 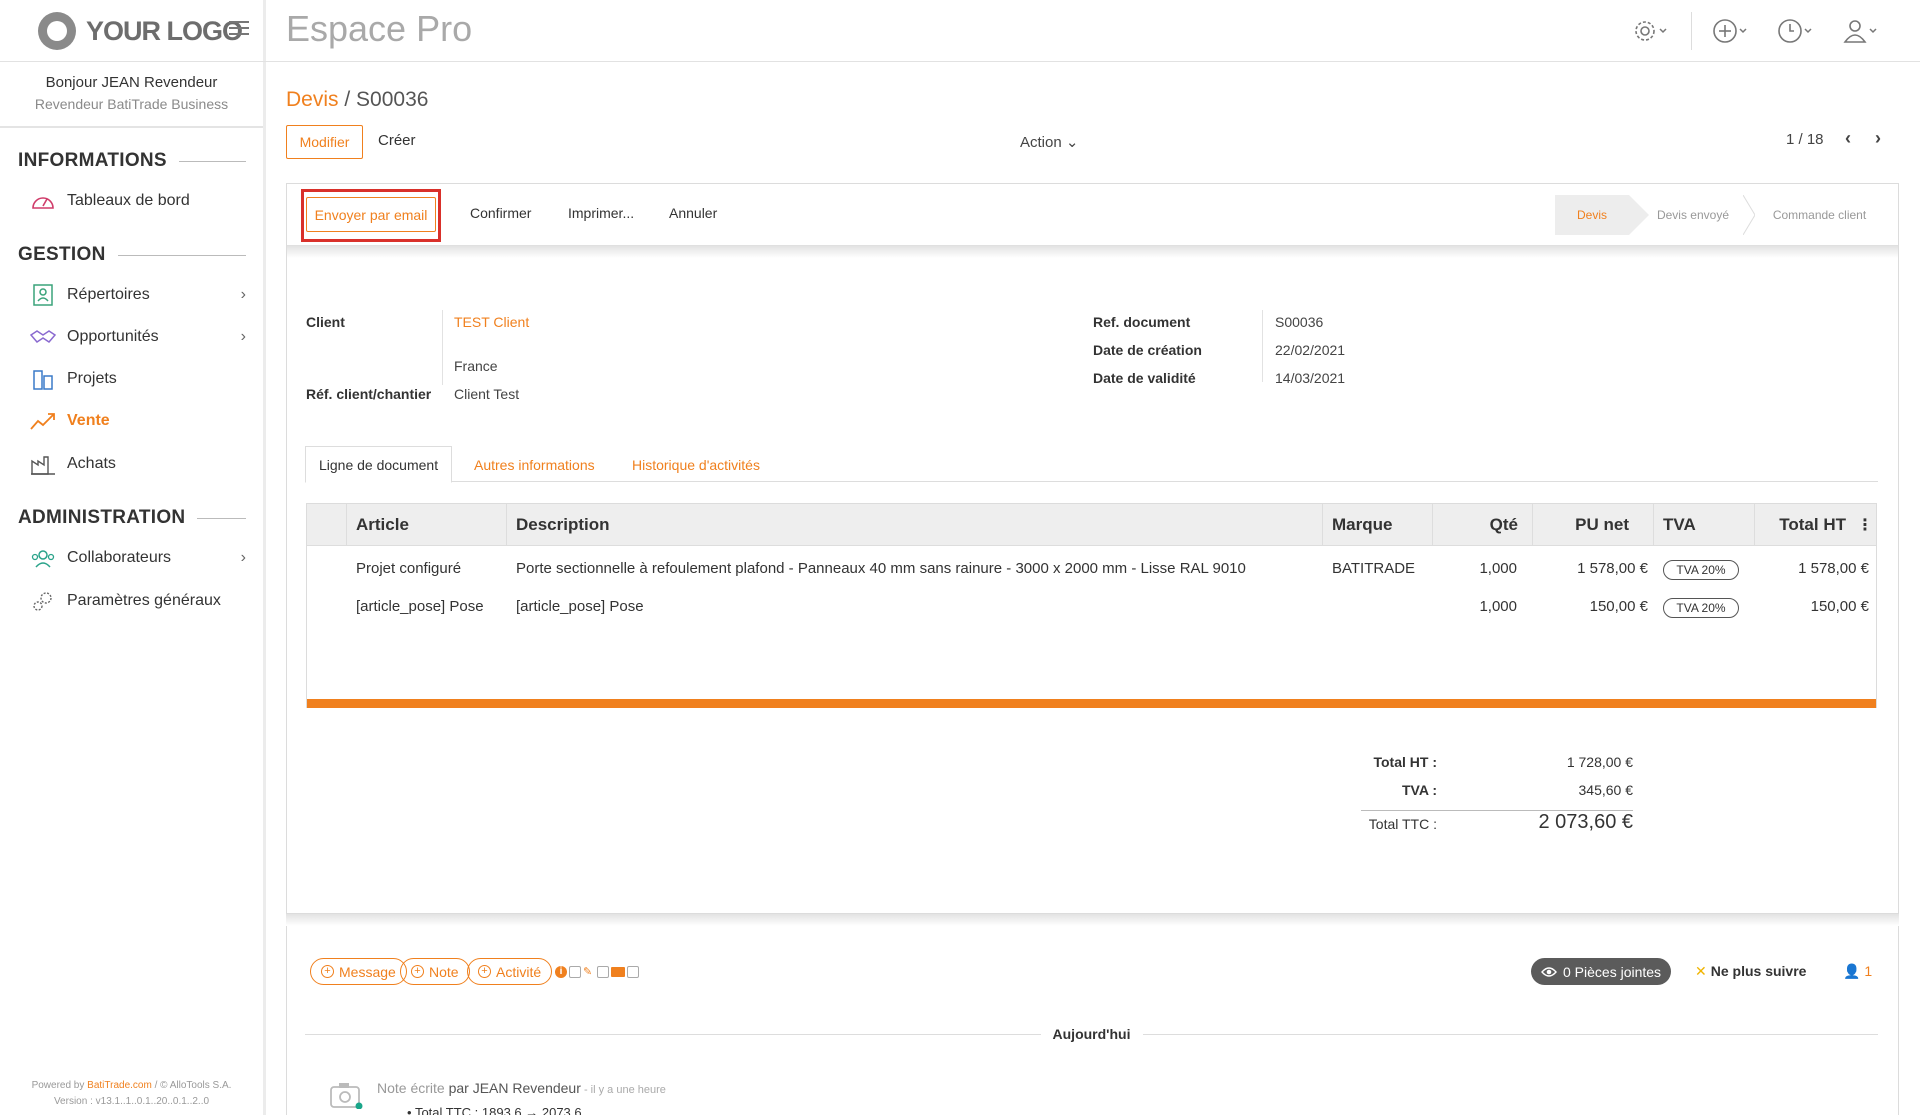 What do you see at coordinates (346, 1095) in the screenshot?
I see `camera-avatar-icon` at bounding box center [346, 1095].